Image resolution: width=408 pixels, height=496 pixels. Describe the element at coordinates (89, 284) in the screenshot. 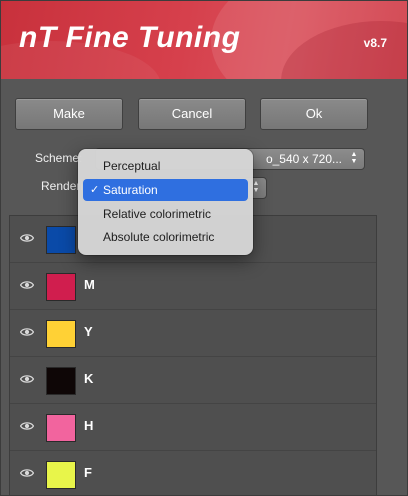

I see `channel-name: M` at that location.